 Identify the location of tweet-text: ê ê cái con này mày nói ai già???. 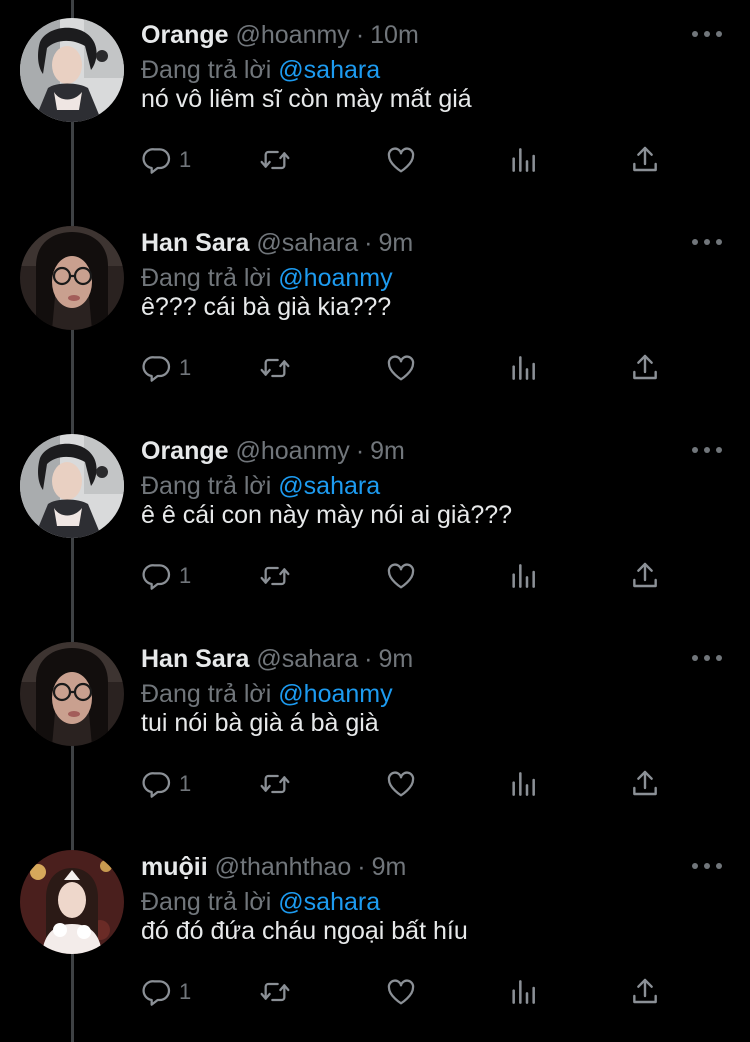
(327, 515).